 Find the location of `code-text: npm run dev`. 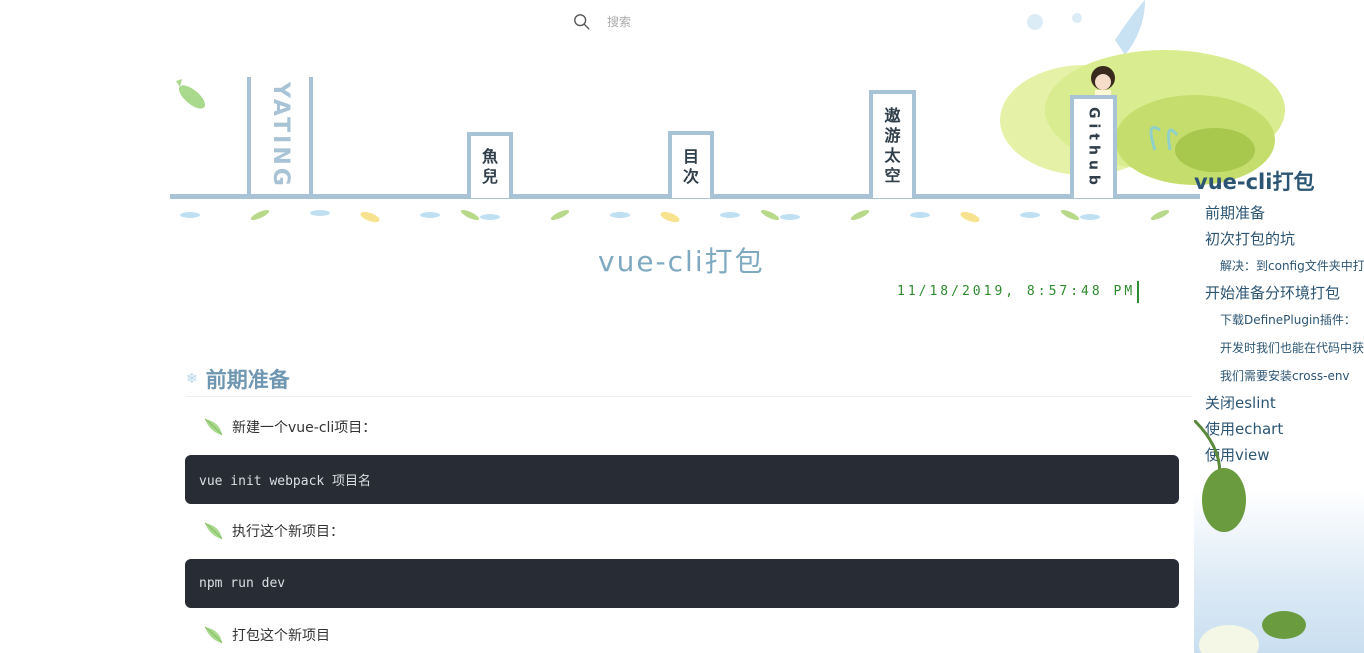

code-text: npm run dev is located at coordinates (242, 583).